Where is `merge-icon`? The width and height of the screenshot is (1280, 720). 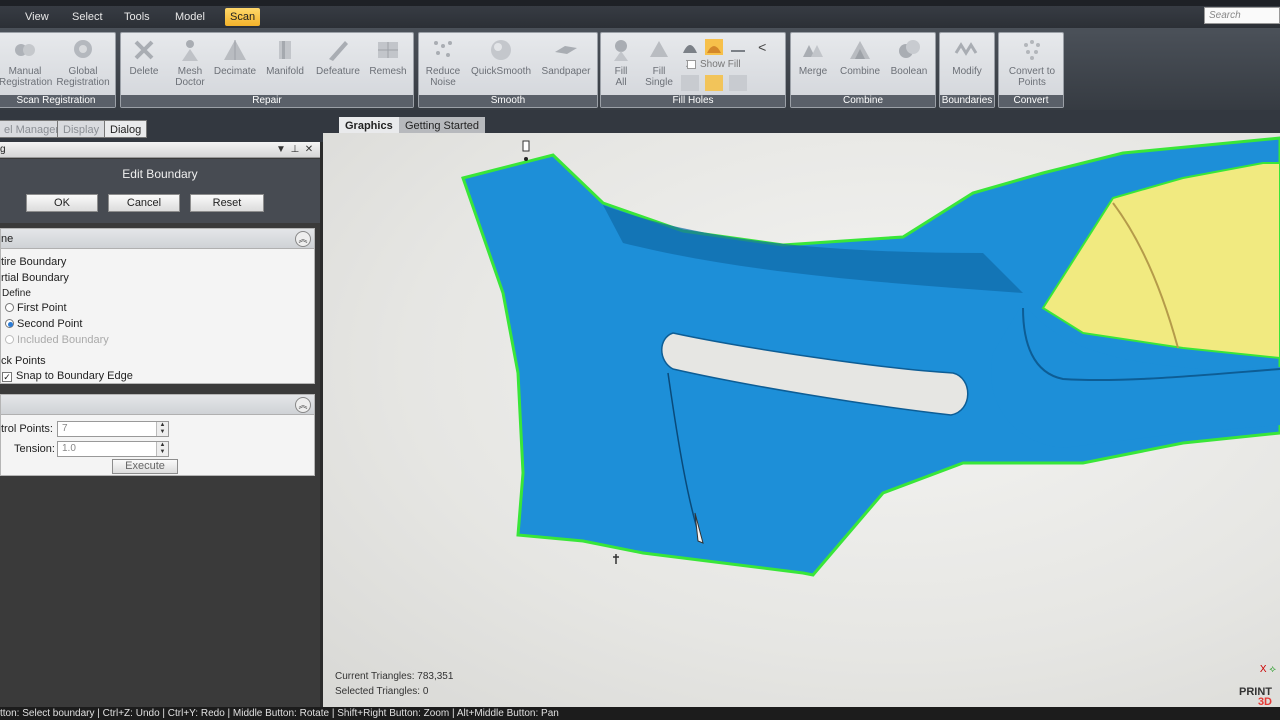 merge-icon is located at coordinates (813, 50).